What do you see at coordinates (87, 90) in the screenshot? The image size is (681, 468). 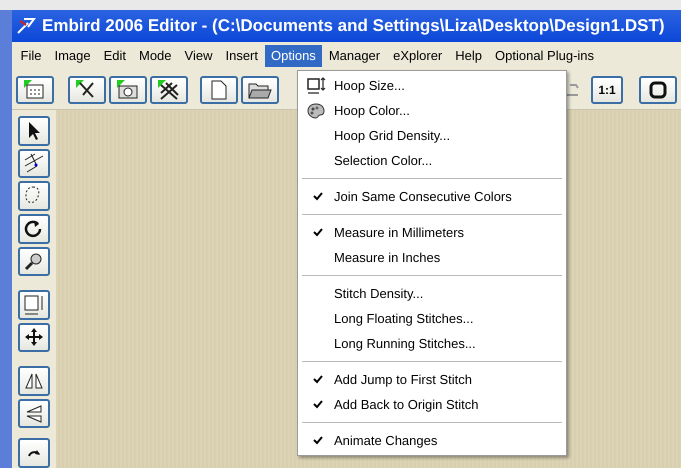 I see `pen-button` at bounding box center [87, 90].